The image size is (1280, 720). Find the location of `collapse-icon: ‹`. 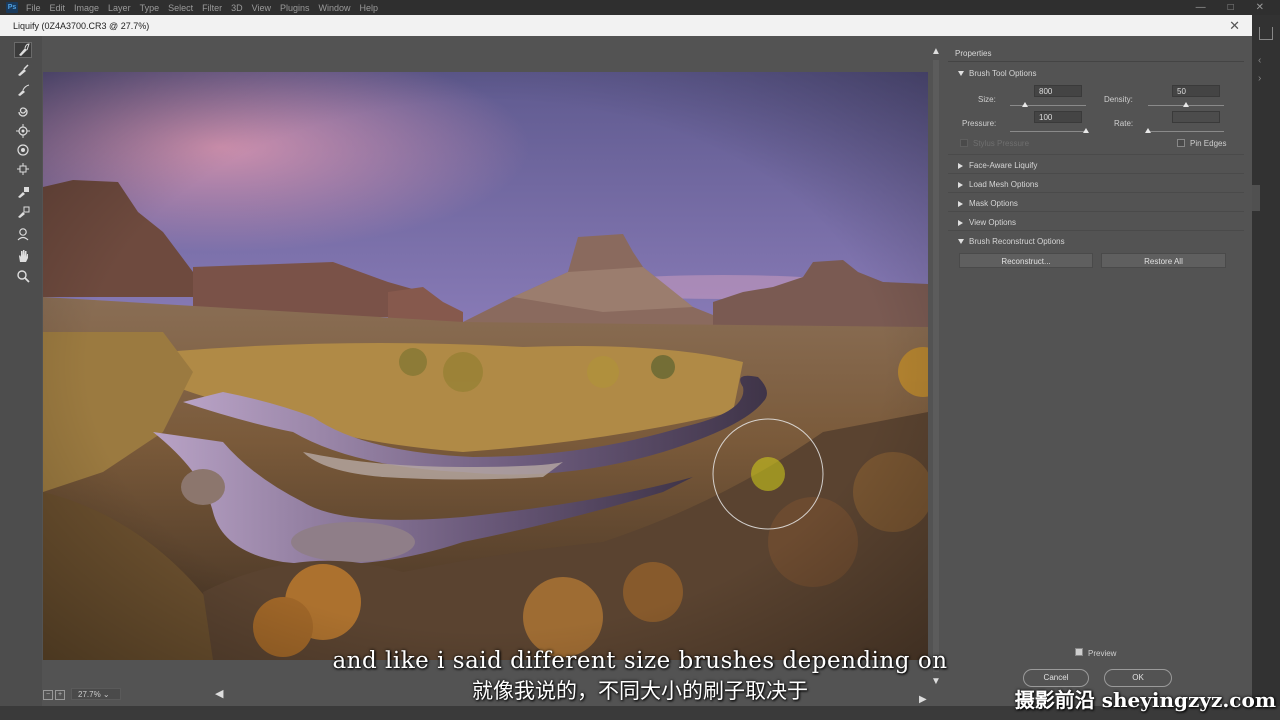

collapse-icon: ‹ is located at coordinates (1259, 60).